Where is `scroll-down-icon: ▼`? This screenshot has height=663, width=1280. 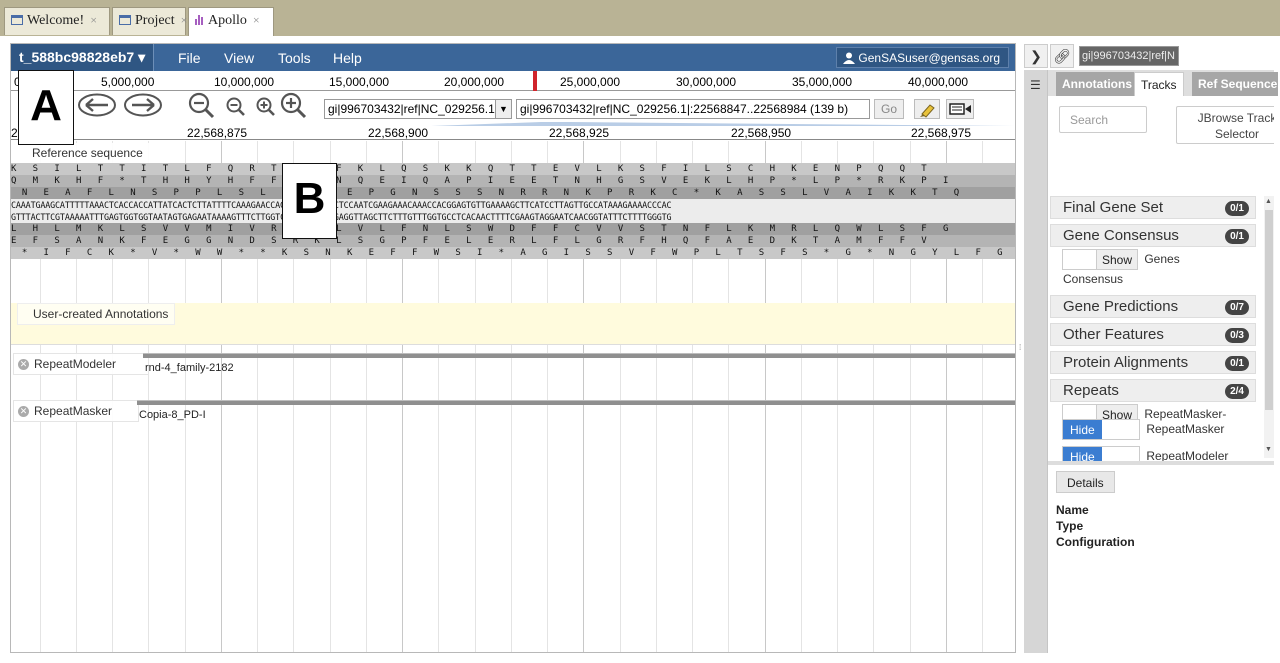
scroll-down-icon: ▼ is located at coordinates (1268, 449).